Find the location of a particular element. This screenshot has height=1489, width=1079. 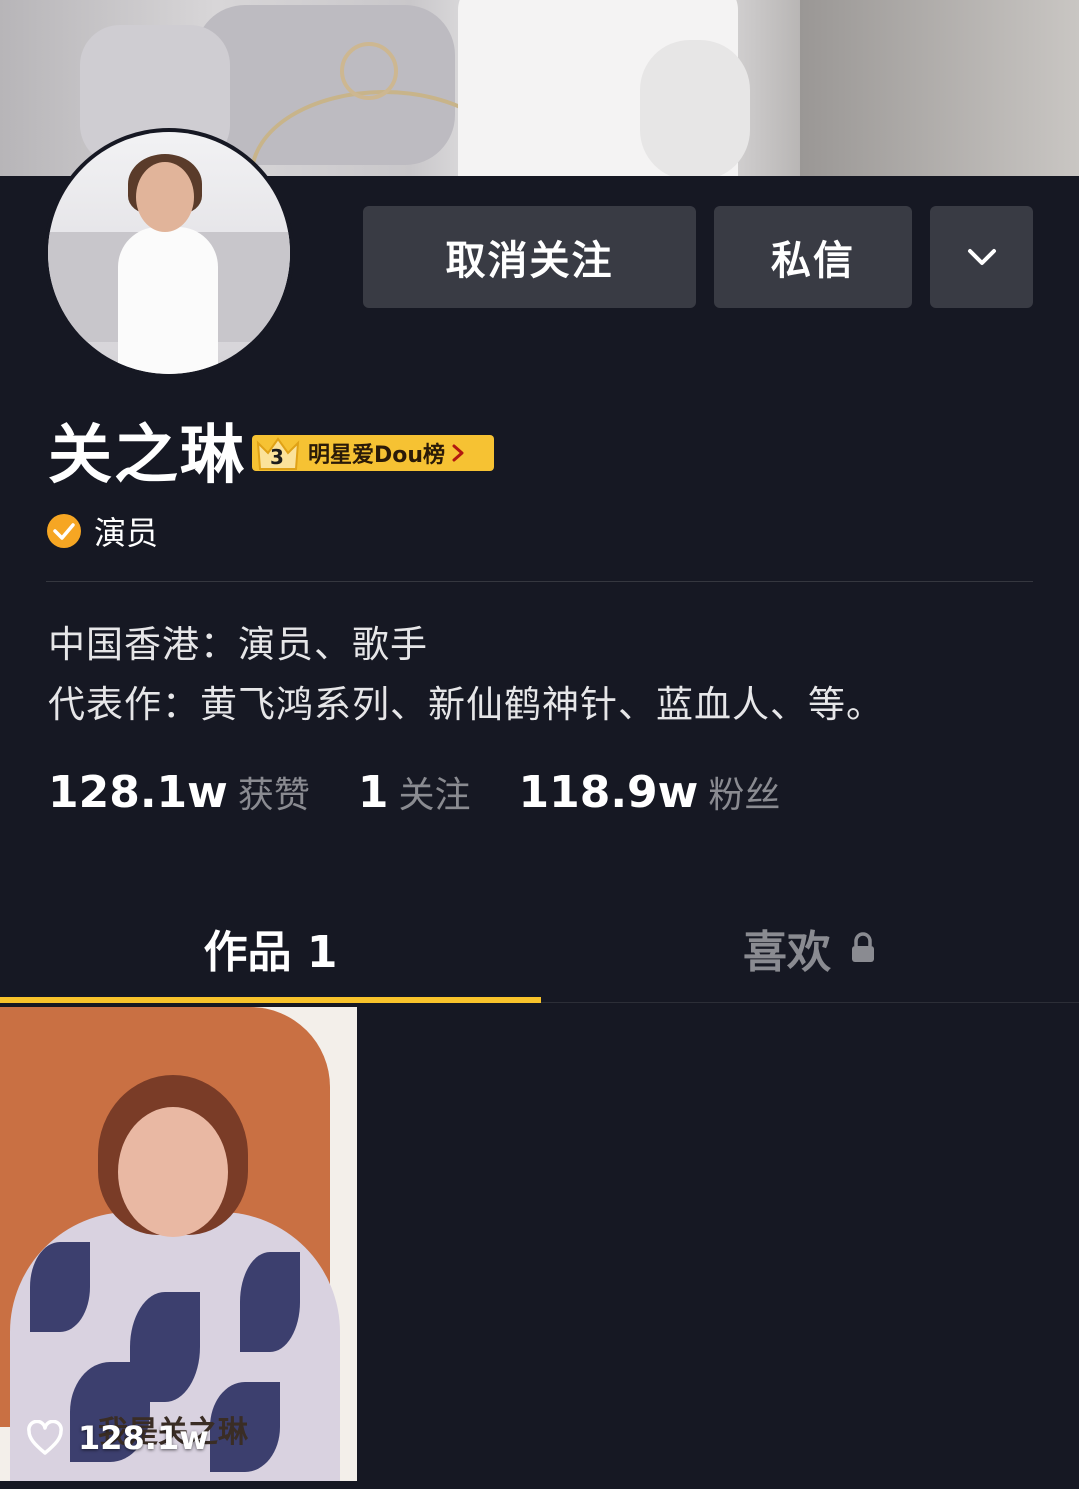

rank-label: 明星爱Dou榜 is located at coordinates (377, 455).